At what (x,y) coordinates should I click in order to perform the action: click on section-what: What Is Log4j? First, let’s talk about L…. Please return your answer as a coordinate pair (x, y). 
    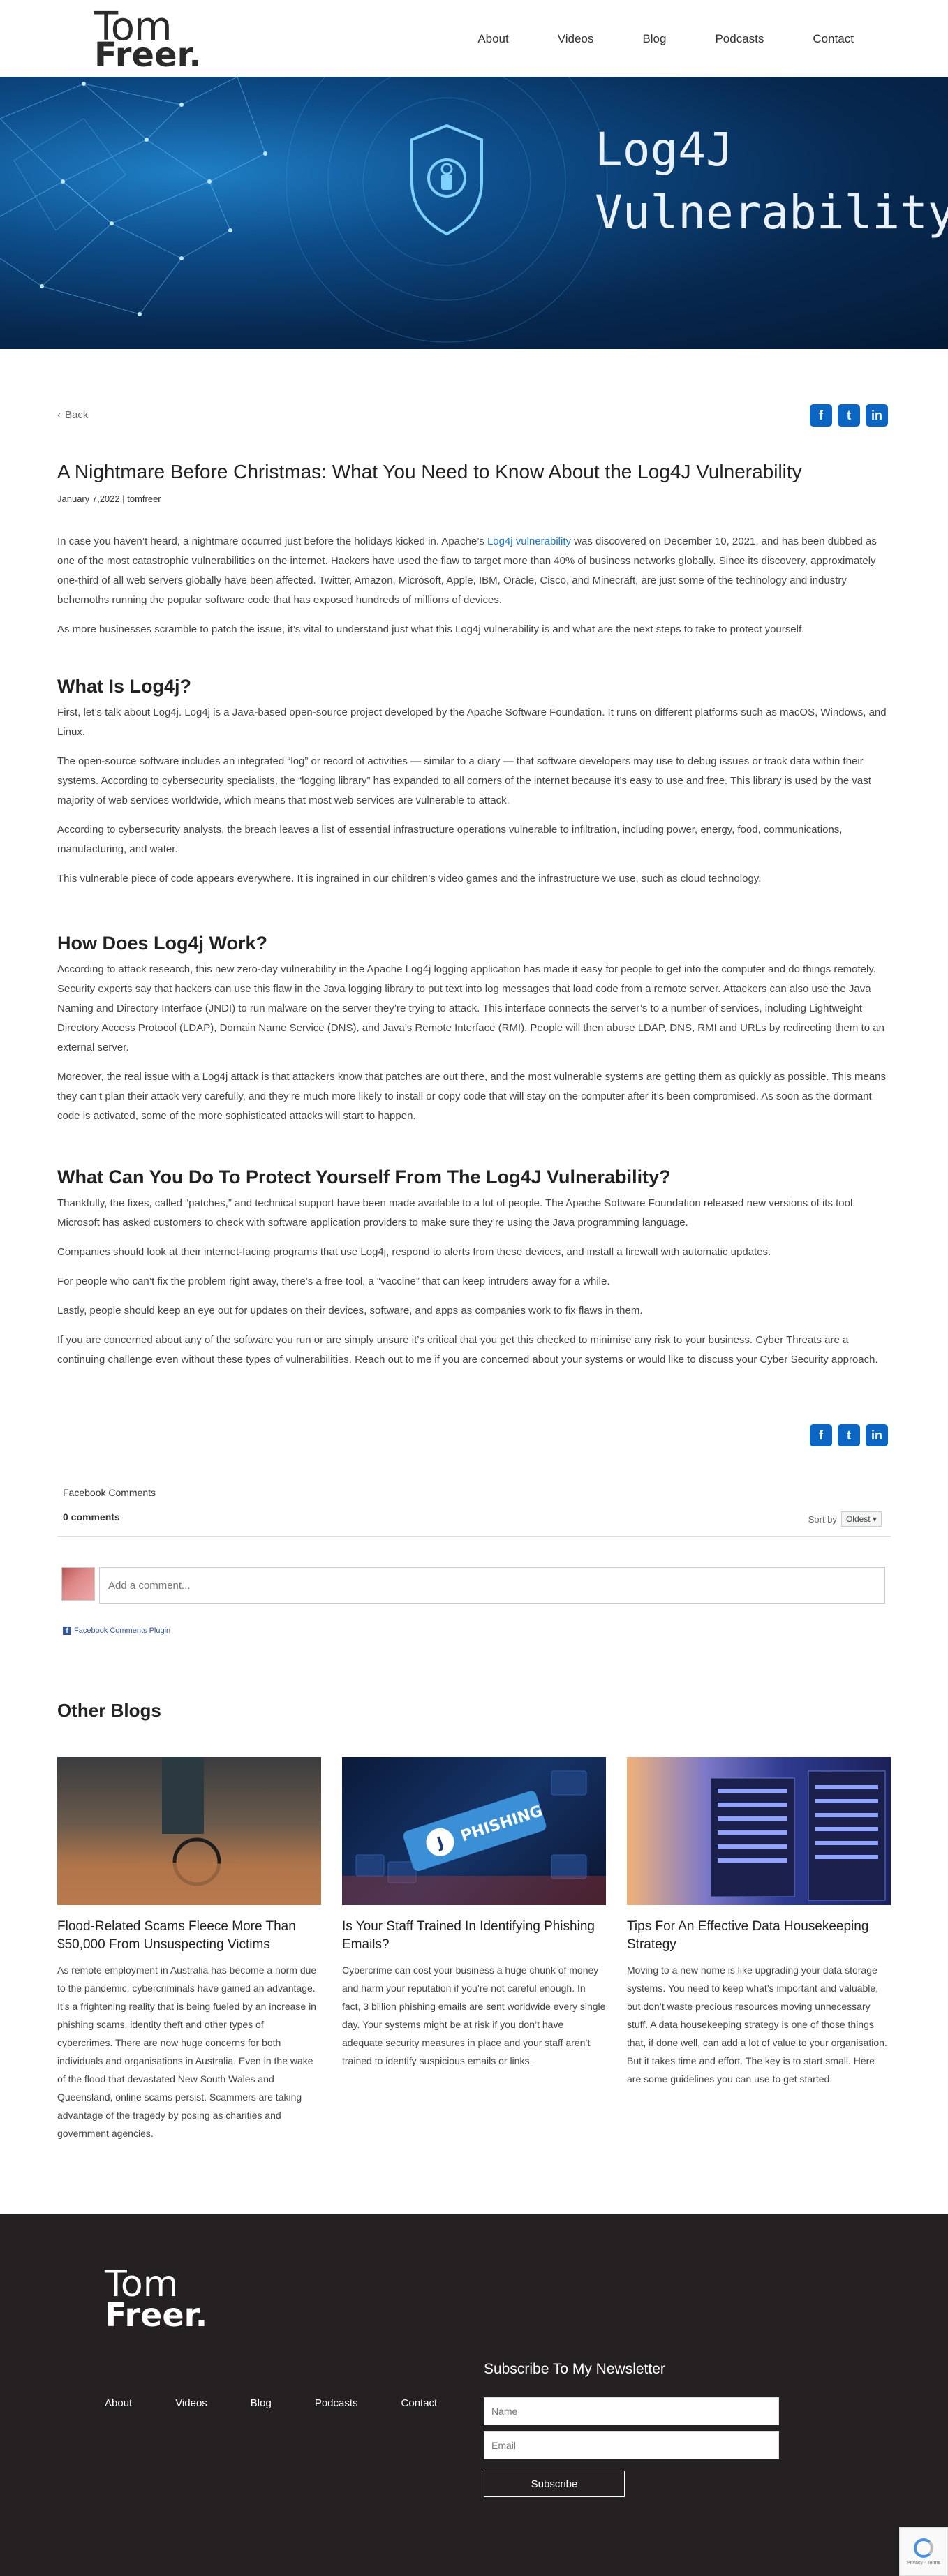
    Looking at the image, I should click on (474, 782).